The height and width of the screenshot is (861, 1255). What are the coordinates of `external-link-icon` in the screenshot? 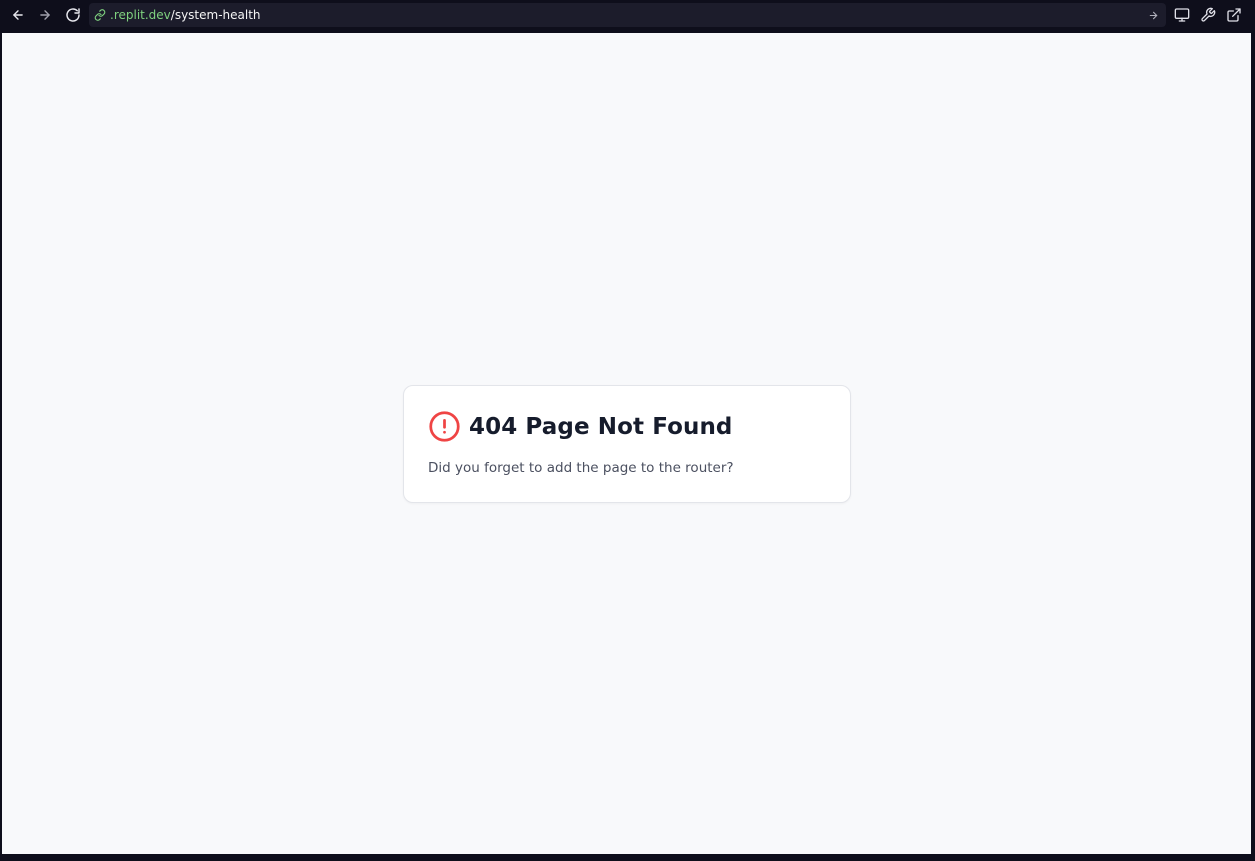 It's located at (1234, 15).